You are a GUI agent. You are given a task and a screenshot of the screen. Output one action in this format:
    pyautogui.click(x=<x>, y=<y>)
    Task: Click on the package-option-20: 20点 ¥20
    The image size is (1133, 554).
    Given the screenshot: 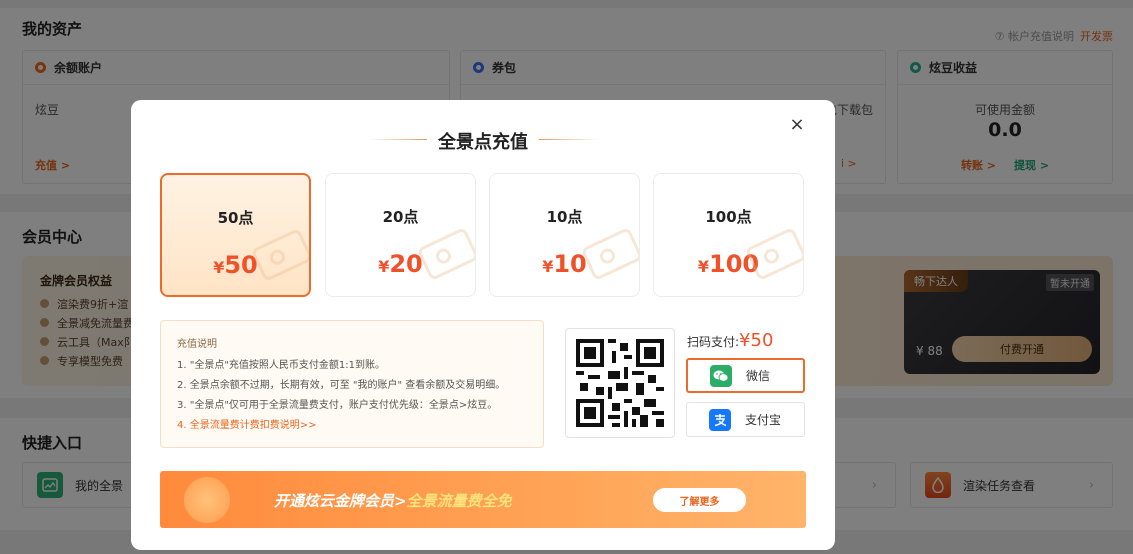 What is the action you would take?
    pyautogui.click(x=400, y=235)
    